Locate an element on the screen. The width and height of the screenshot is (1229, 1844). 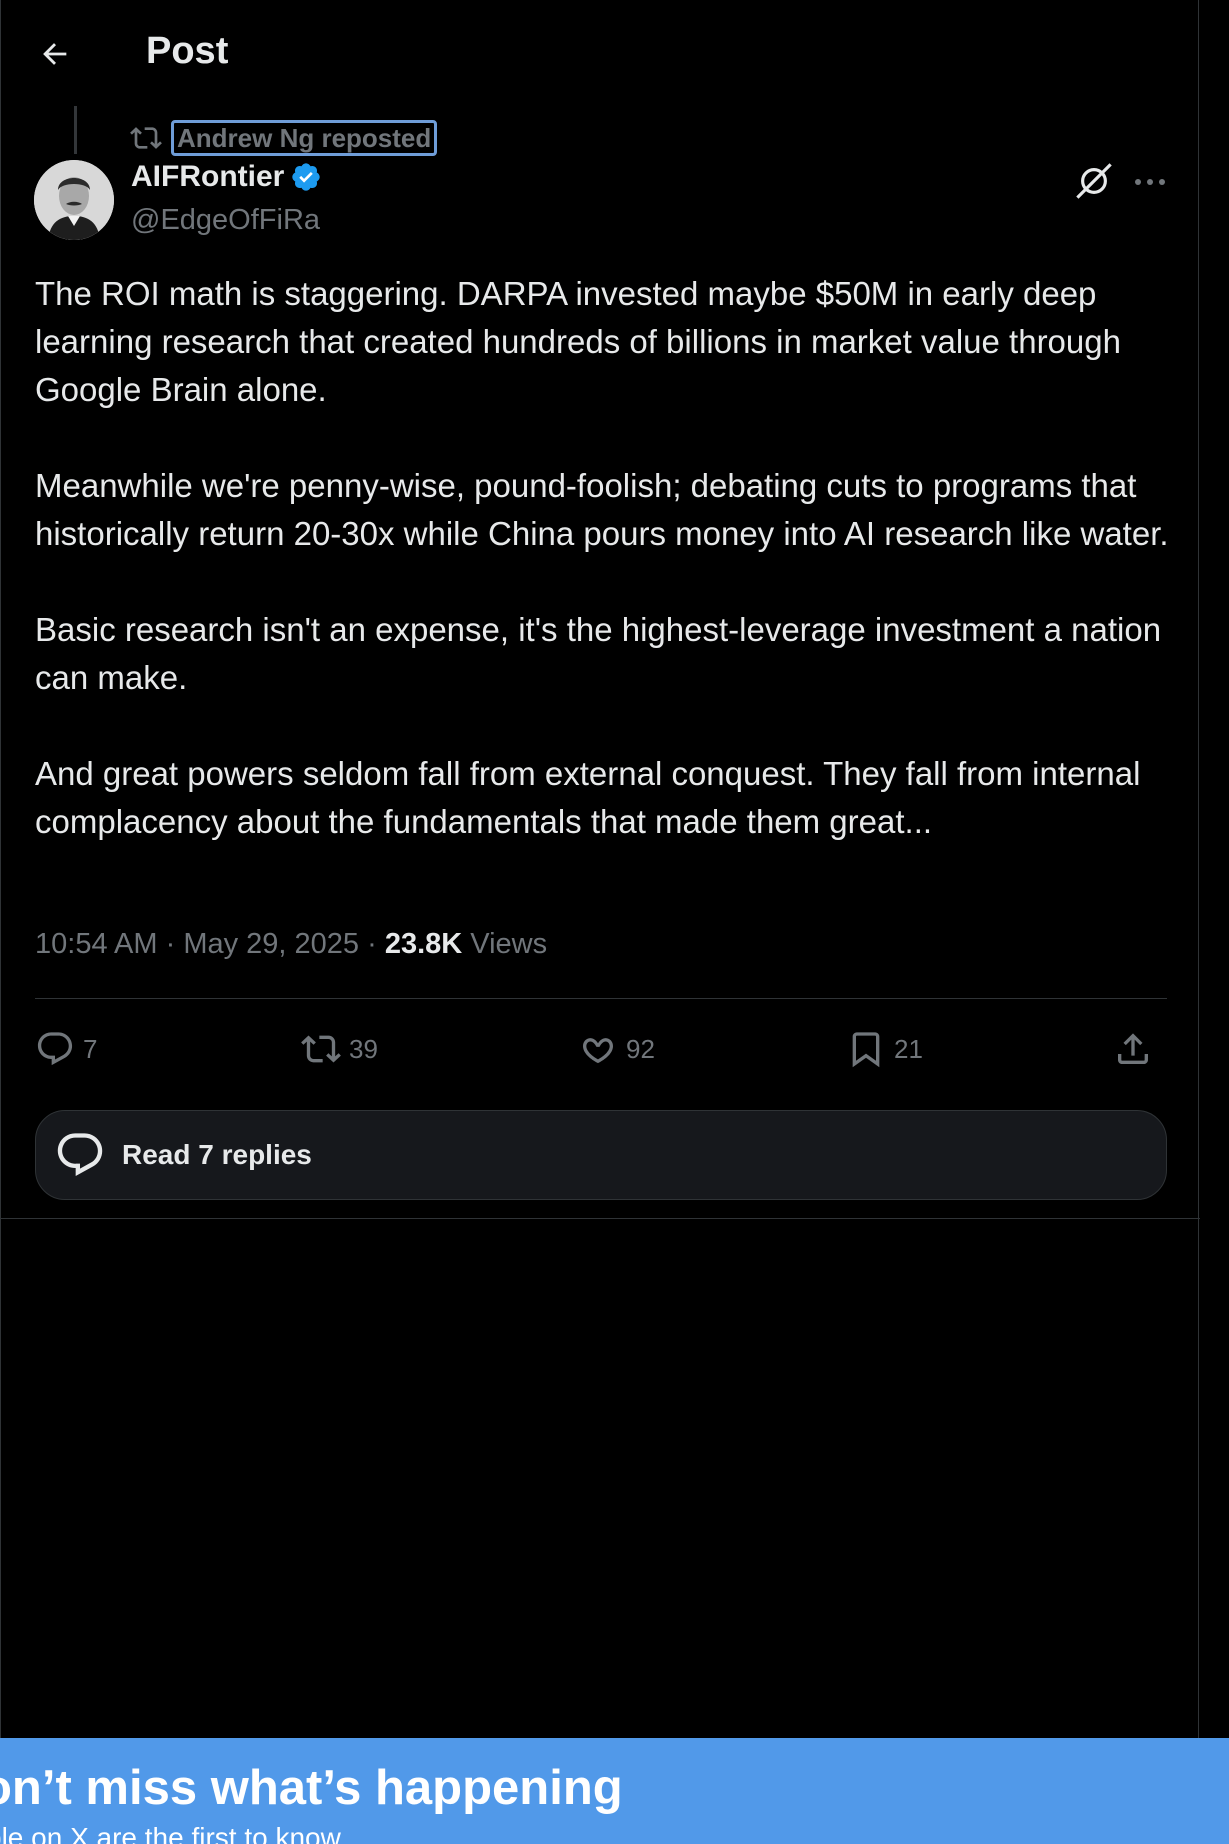
chat-bubble-icon is located at coordinates (80, 1155).